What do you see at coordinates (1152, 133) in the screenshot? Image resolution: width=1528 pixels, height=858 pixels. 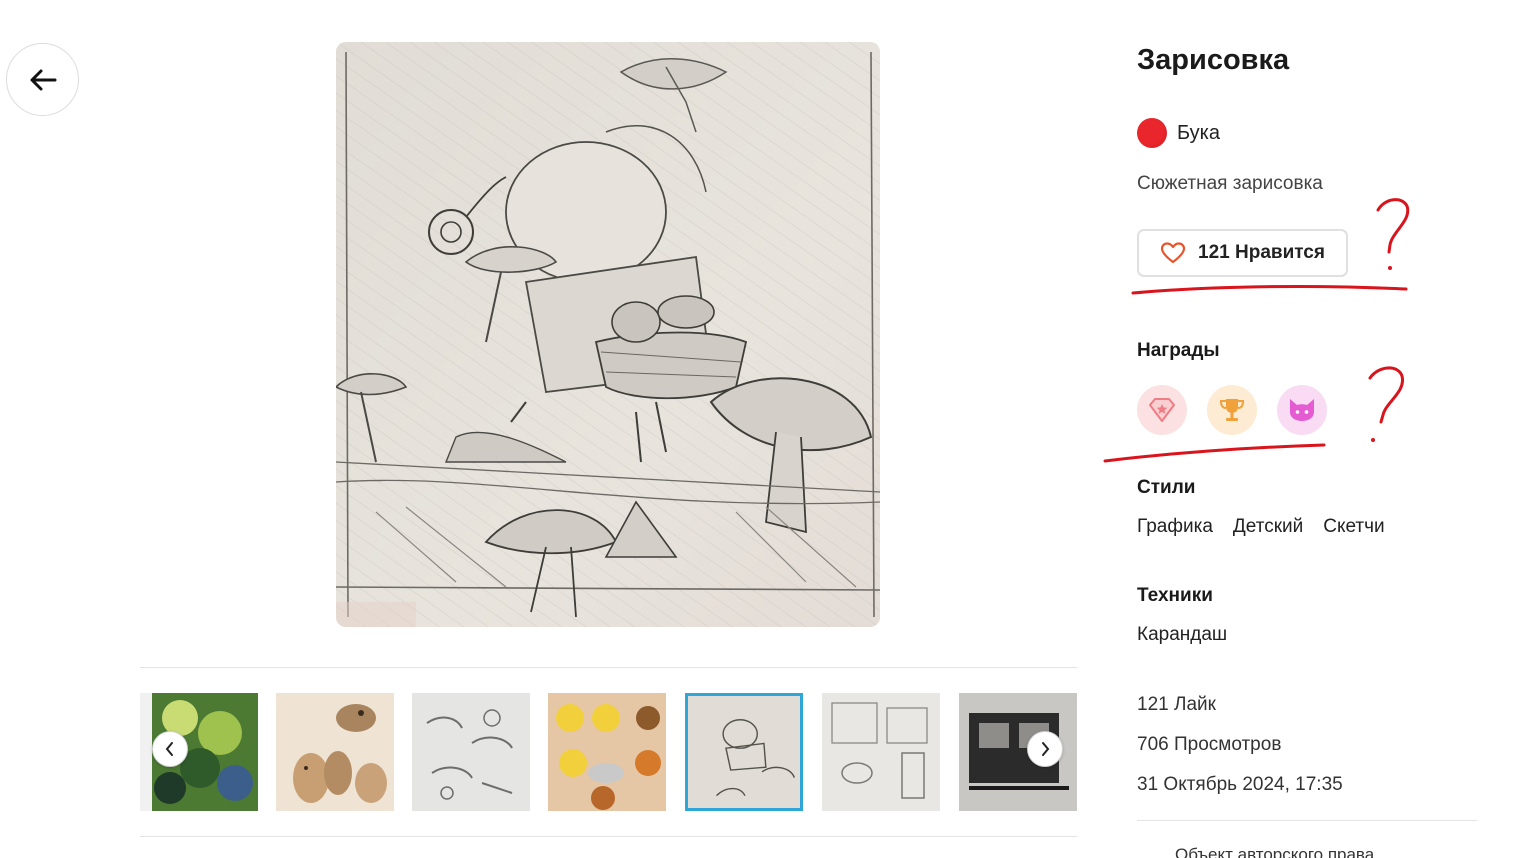 I see `avatar` at bounding box center [1152, 133].